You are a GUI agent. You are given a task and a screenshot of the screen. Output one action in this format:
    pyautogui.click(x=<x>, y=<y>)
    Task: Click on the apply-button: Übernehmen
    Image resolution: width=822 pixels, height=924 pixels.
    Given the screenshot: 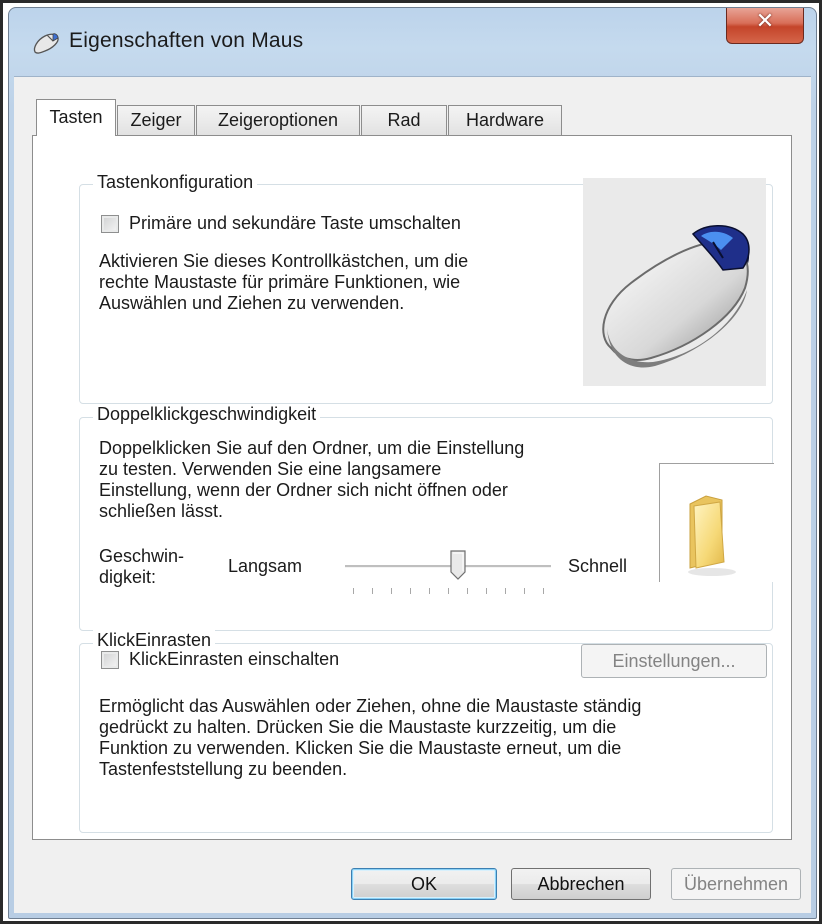 What is the action you would take?
    pyautogui.click(x=736, y=884)
    